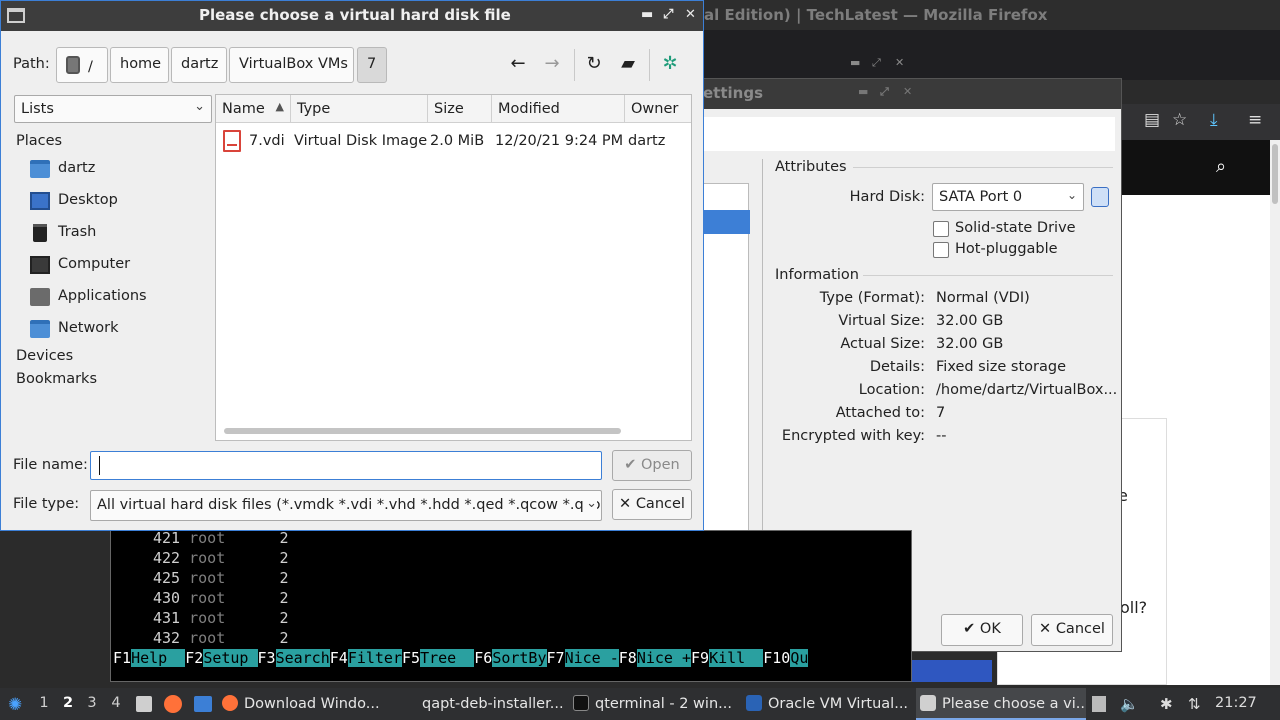 Image resolution: width=1280 pixels, height=720 pixels. I want to click on vbox-title: ettings, so click(733, 93).